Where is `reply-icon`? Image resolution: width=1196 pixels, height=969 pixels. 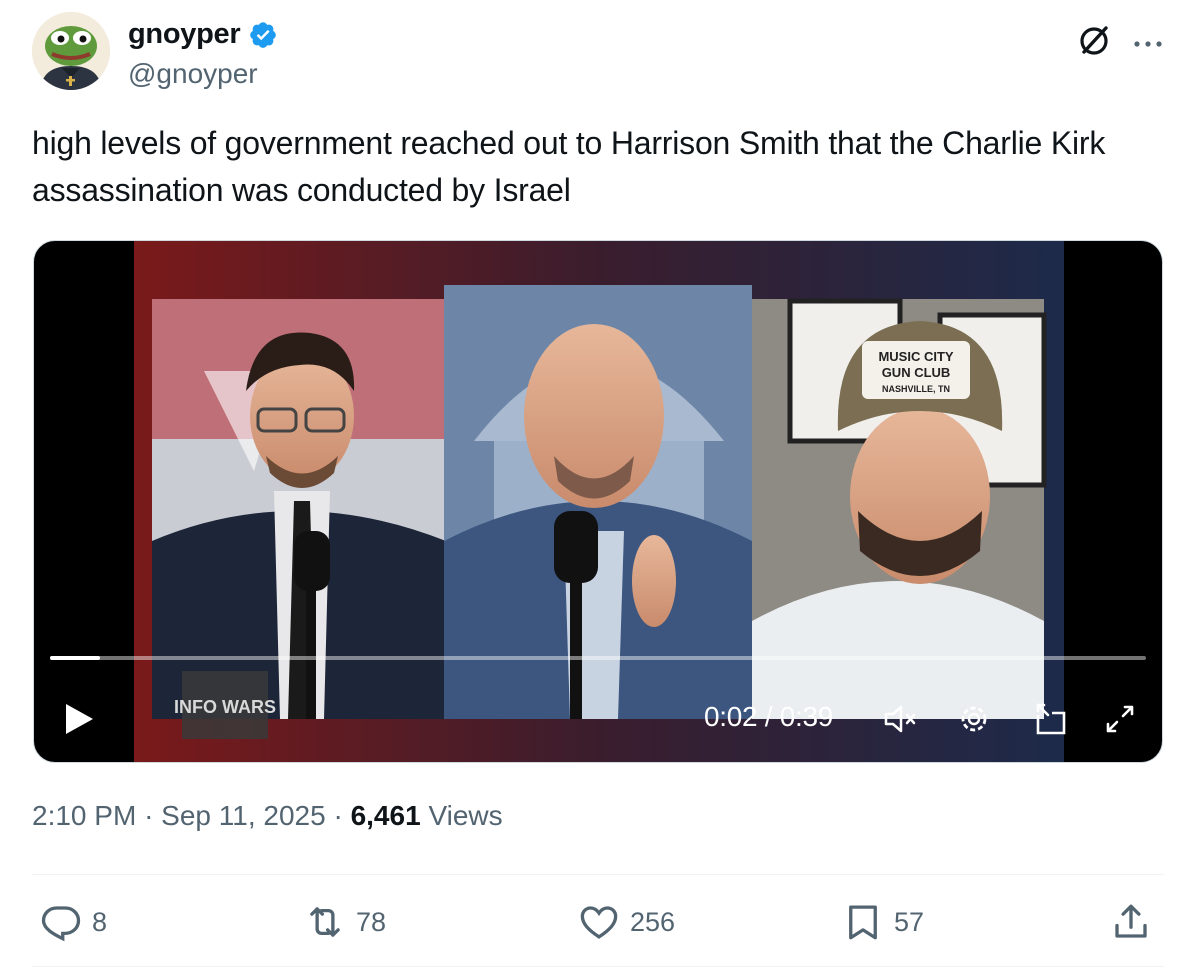
reply-icon is located at coordinates (61, 924).